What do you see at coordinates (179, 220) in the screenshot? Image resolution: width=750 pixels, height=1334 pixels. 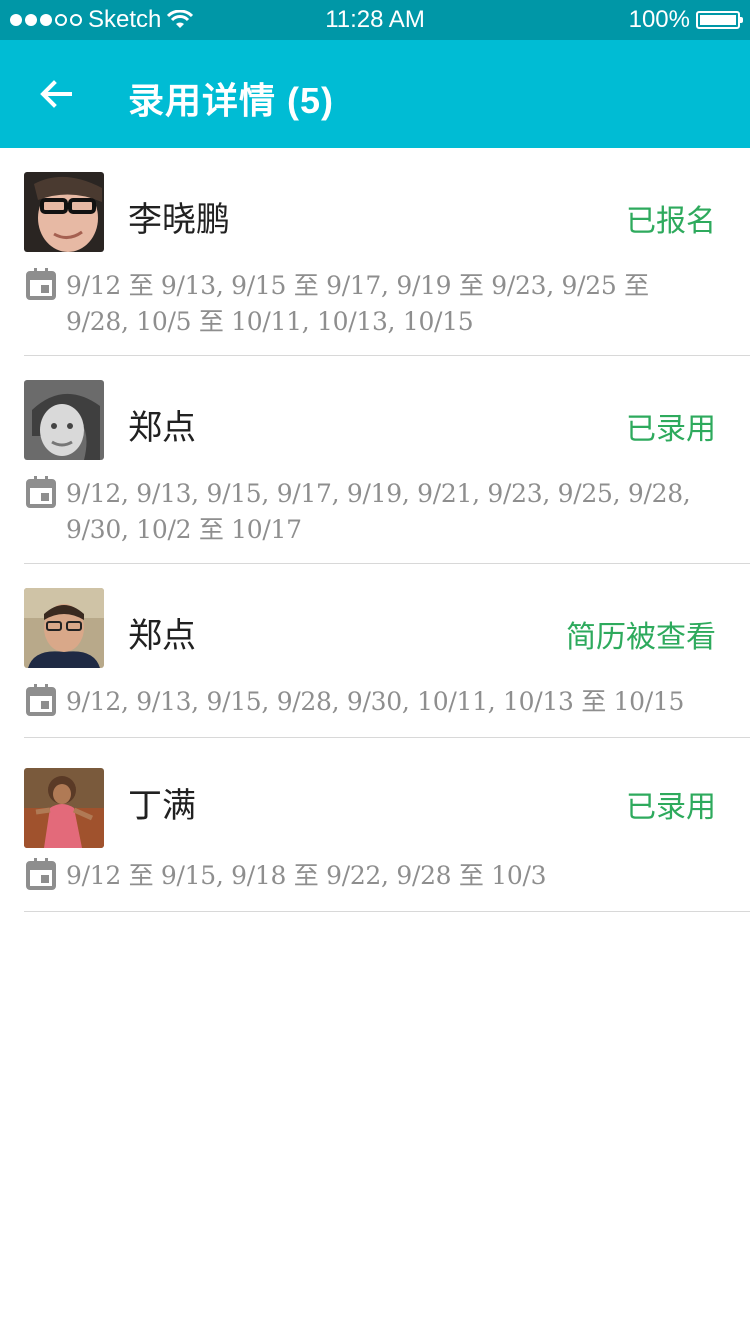 I see `candidate-name: 李晓鹏` at bounding box center [179, 220].